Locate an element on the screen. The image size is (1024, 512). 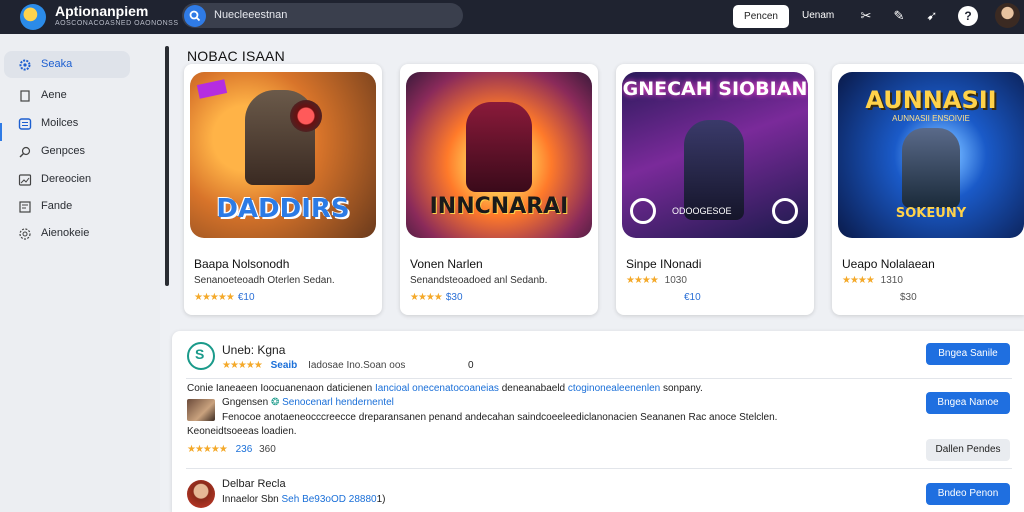
sidebar-item-2: Moilces is located at coordinates (67, 123).